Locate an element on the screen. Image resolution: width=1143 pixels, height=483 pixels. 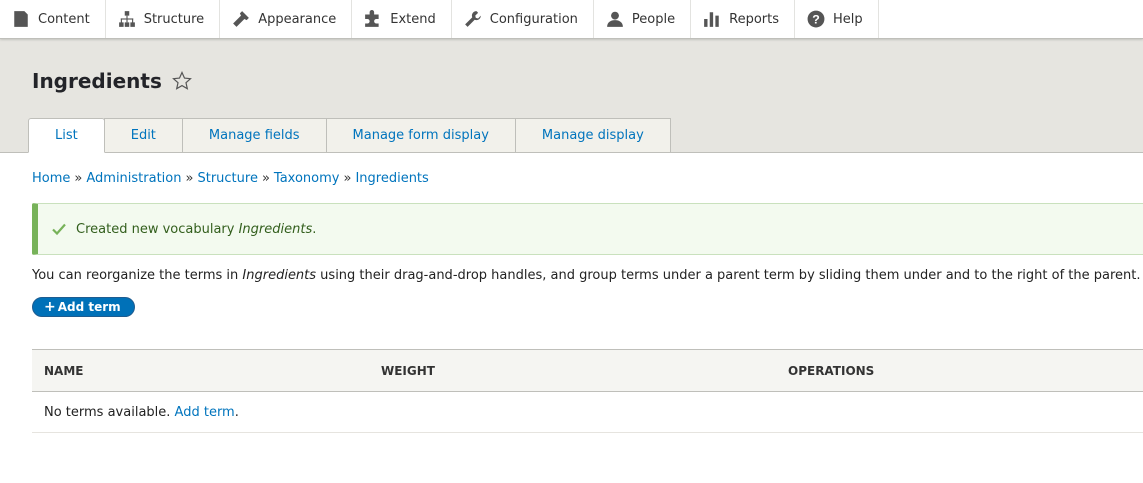
toolbar-item-people: People is located at coordinates (643, 19).